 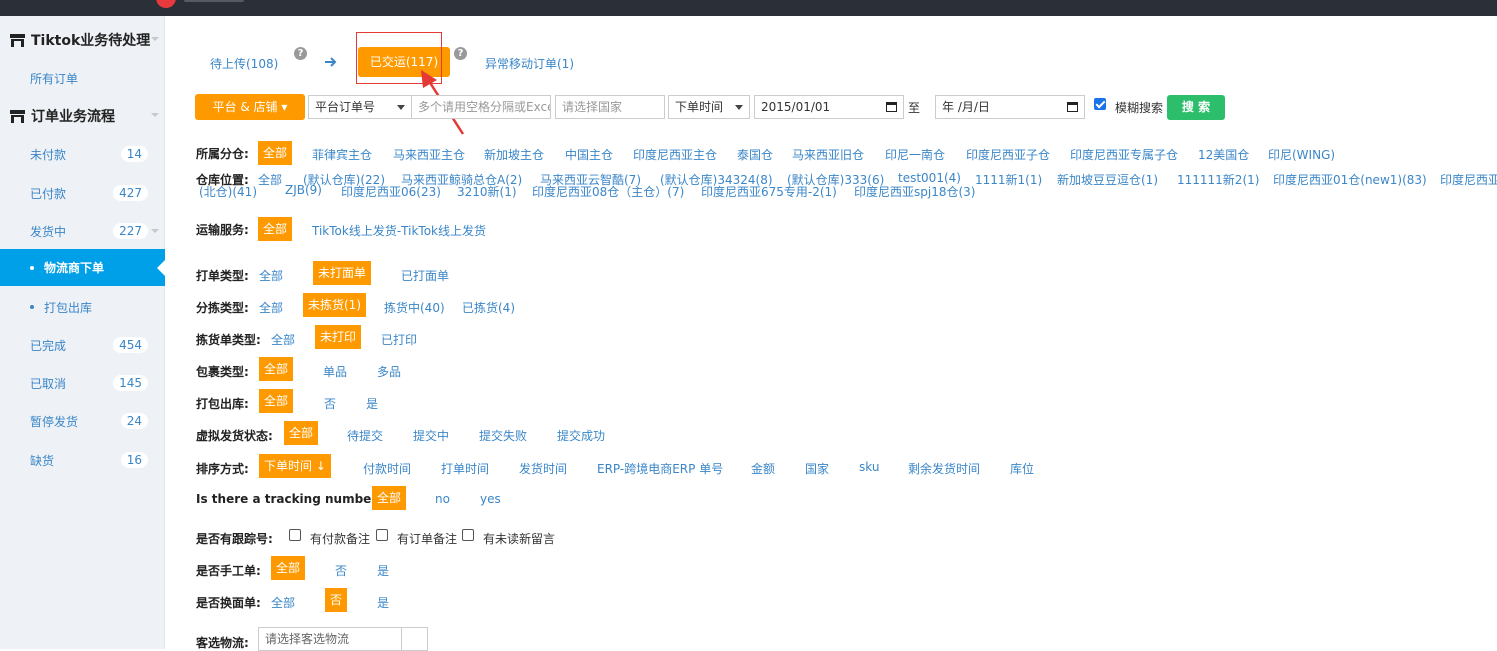 I want to click on sidebar-item-cancelled: 已取消 145, so click(x=82, y=383).